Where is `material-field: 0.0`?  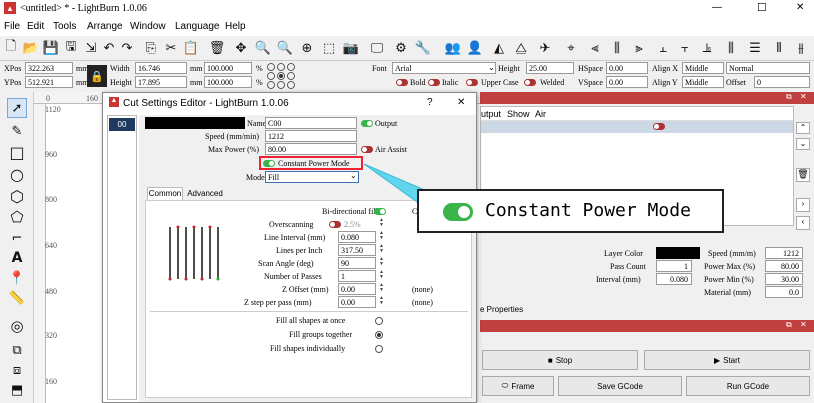 material-field: 0.0 is located at coordinates (784, 292).